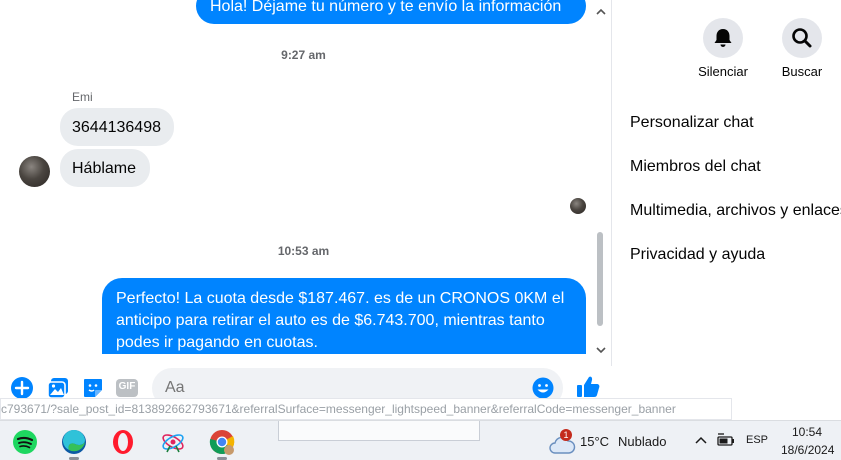 This screenshot has width=841, height=460. What do you see at coordinates (173, 442) in the screenshot?
I see `app-icon` at bounding box center [173, 442].